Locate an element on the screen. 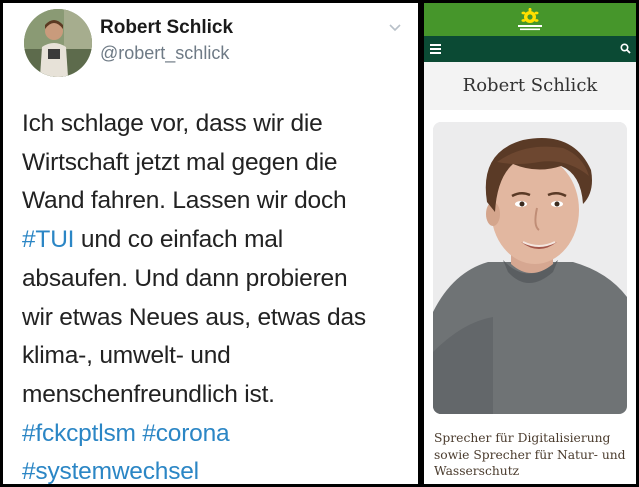 This screenshot has height=487, width=639. page-title: Robert Schlick is located at coordinates (530, 85).